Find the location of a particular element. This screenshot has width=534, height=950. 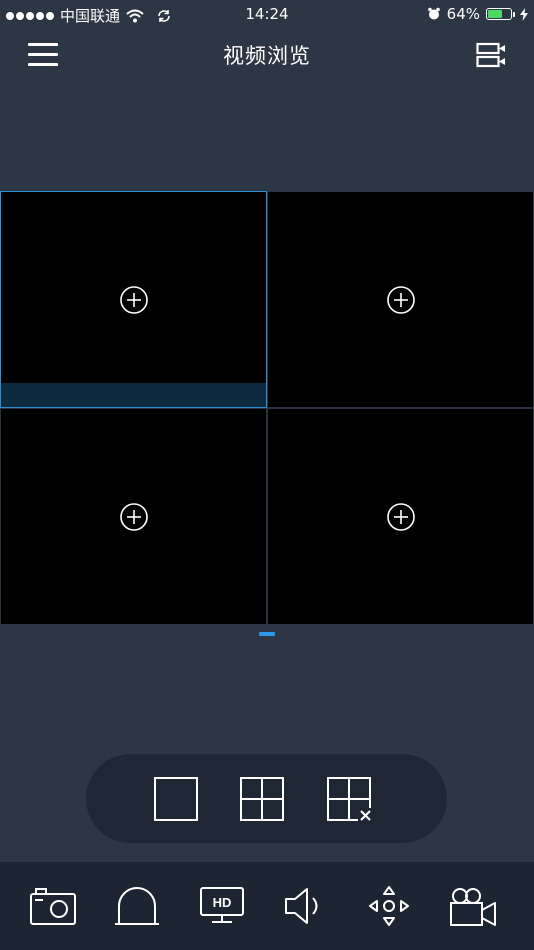

nav-bar: 视频浏览 is located at coordinates (267, 54).